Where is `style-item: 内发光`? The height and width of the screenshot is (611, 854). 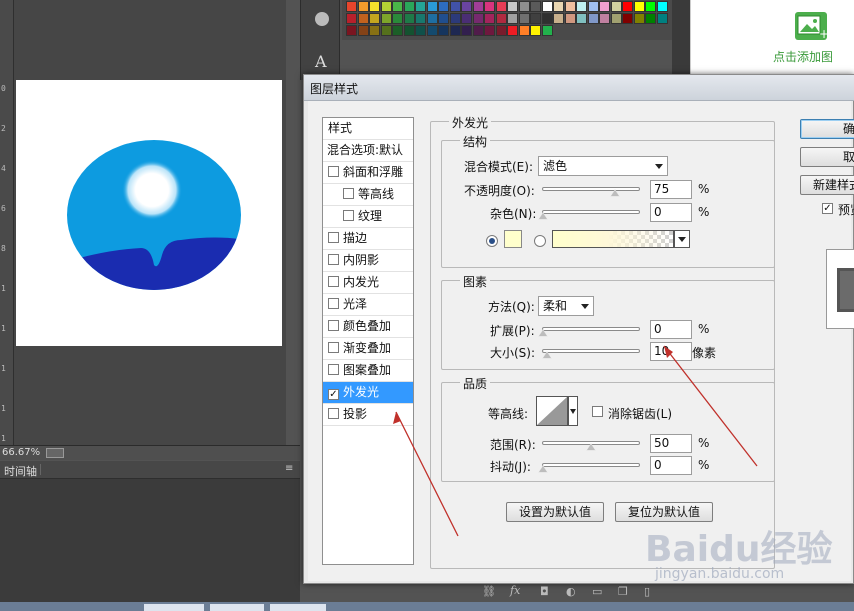 style-item: 内发光 is located at coordinates (368, 283).